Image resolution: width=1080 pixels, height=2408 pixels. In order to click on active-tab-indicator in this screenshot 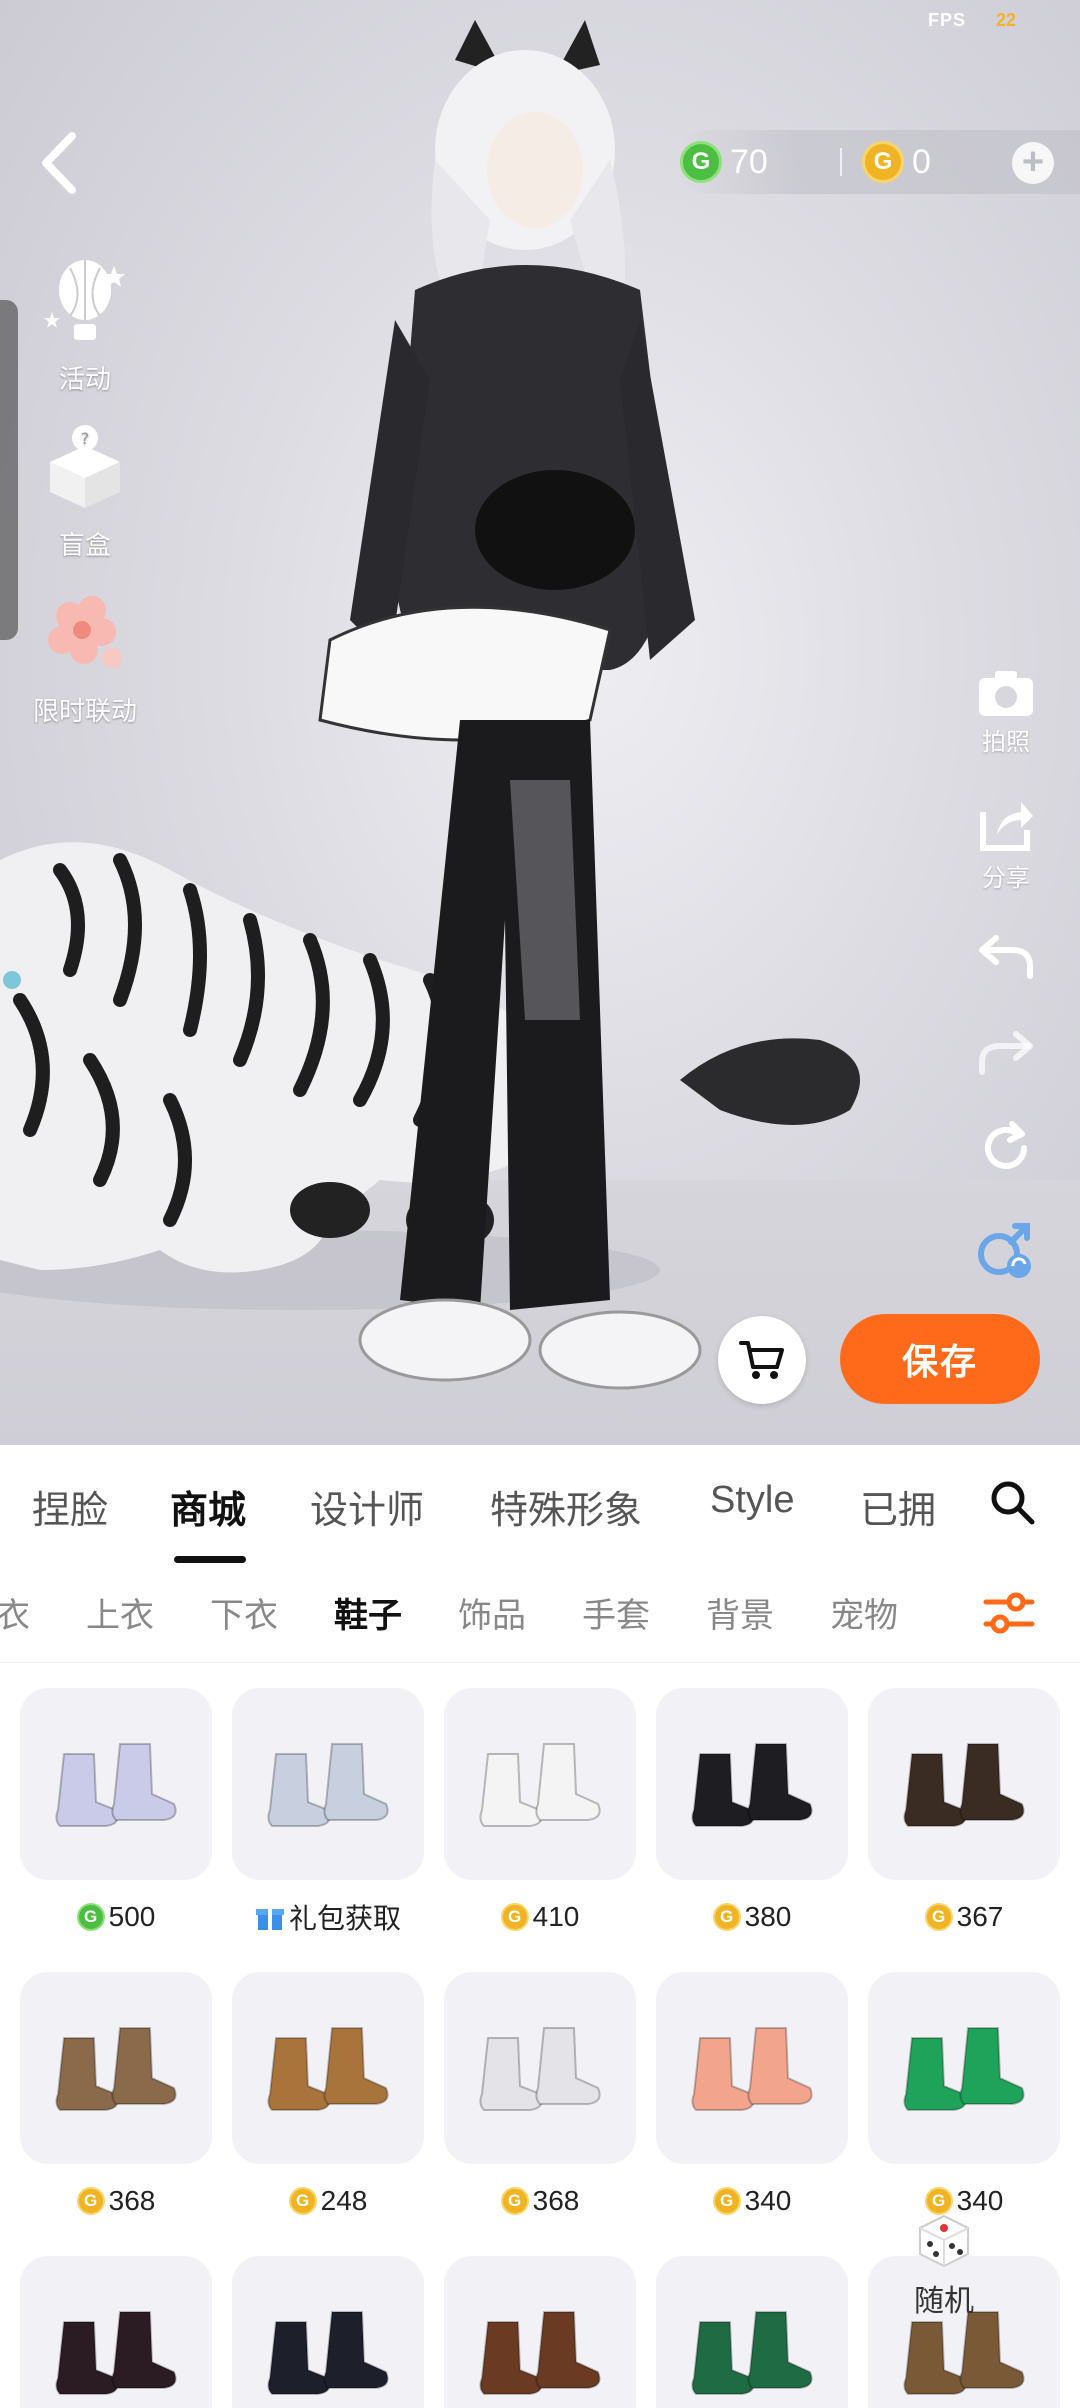, I will do `click(210, 1559)`.